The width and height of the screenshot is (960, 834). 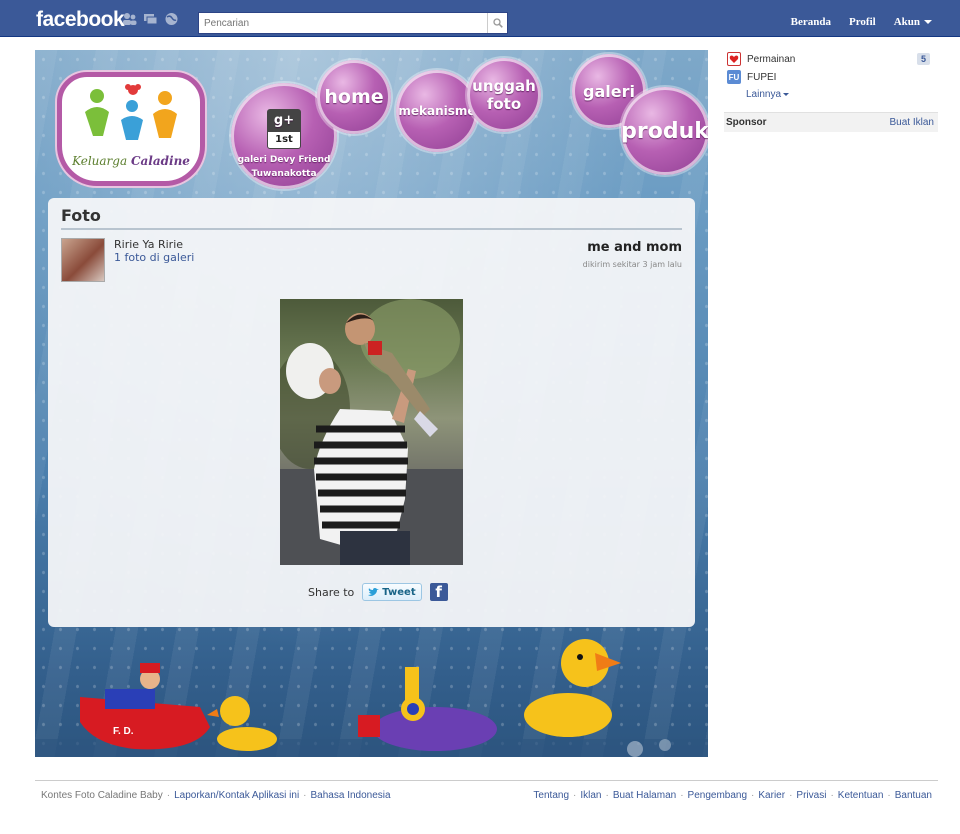 I want to click on share-bar: Share to Tweet f, so click(x=378, y=592).